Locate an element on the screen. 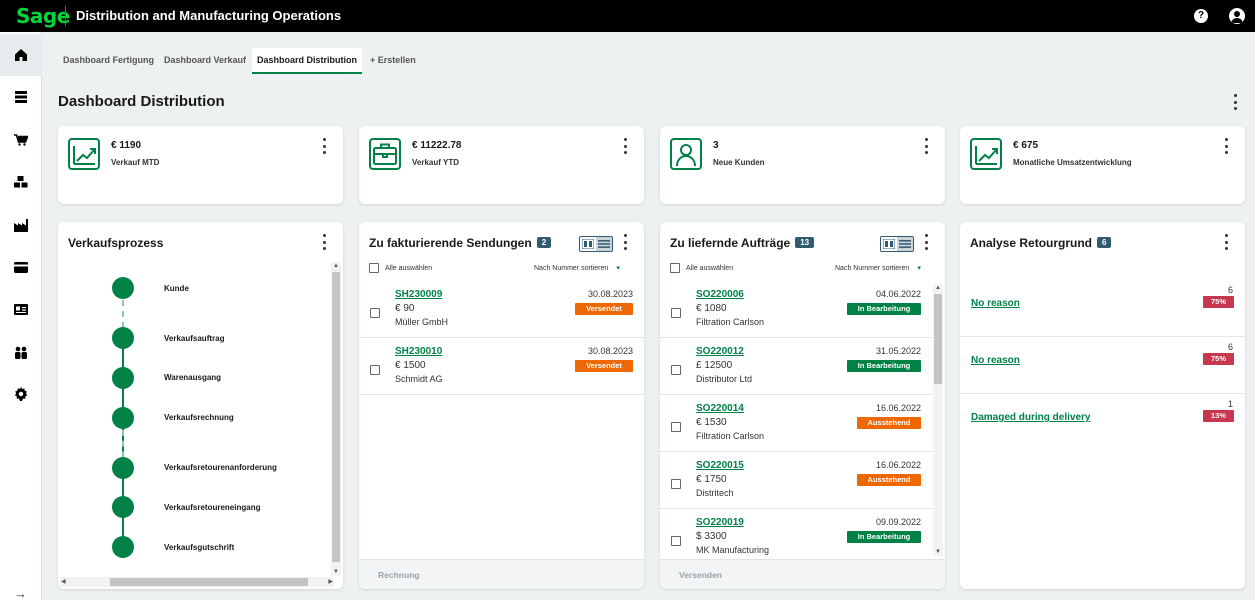 This screenshot has width=1255, height=600. page-menu-button is located at coordinates (1235, 102).